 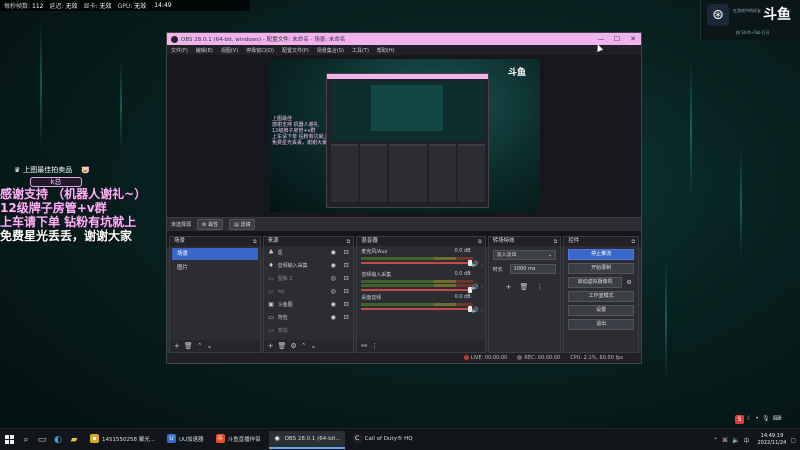 I want to click on maximize-button: ☐, so click(x=617, y=39).